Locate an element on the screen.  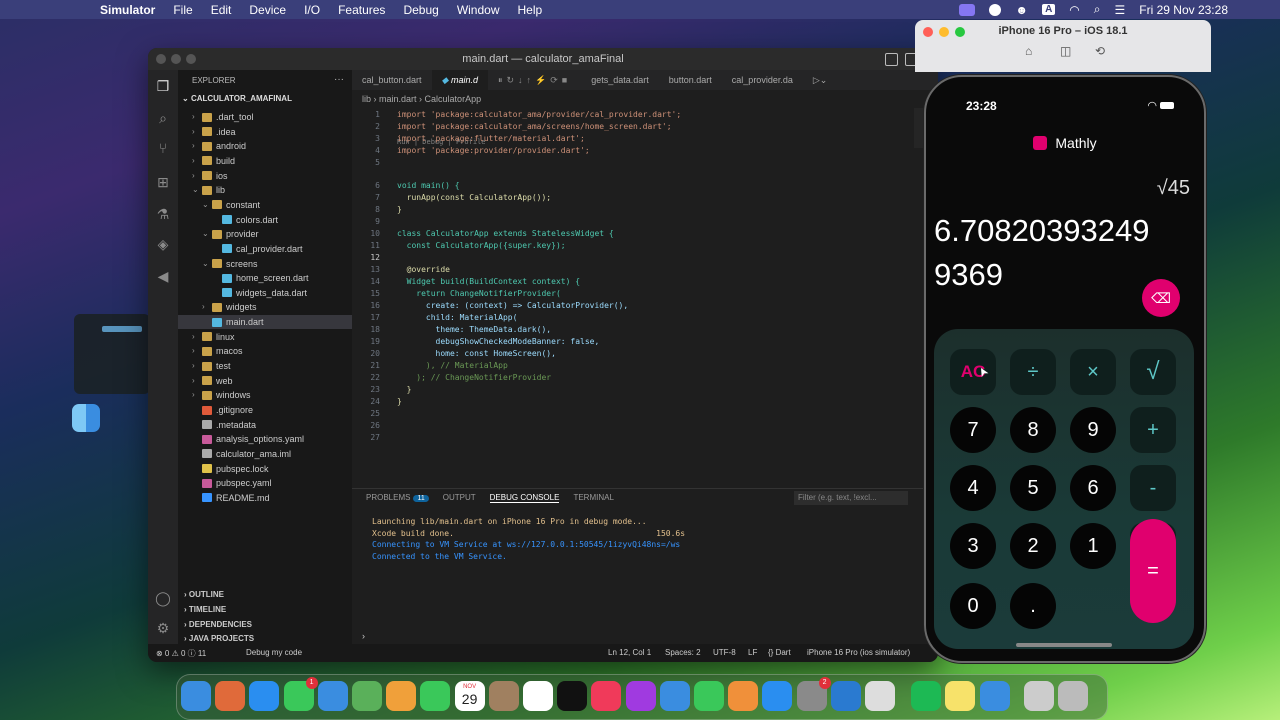
status-device: iPhone 16 Pro (ios simulator) is located at coordinates (858, 652).